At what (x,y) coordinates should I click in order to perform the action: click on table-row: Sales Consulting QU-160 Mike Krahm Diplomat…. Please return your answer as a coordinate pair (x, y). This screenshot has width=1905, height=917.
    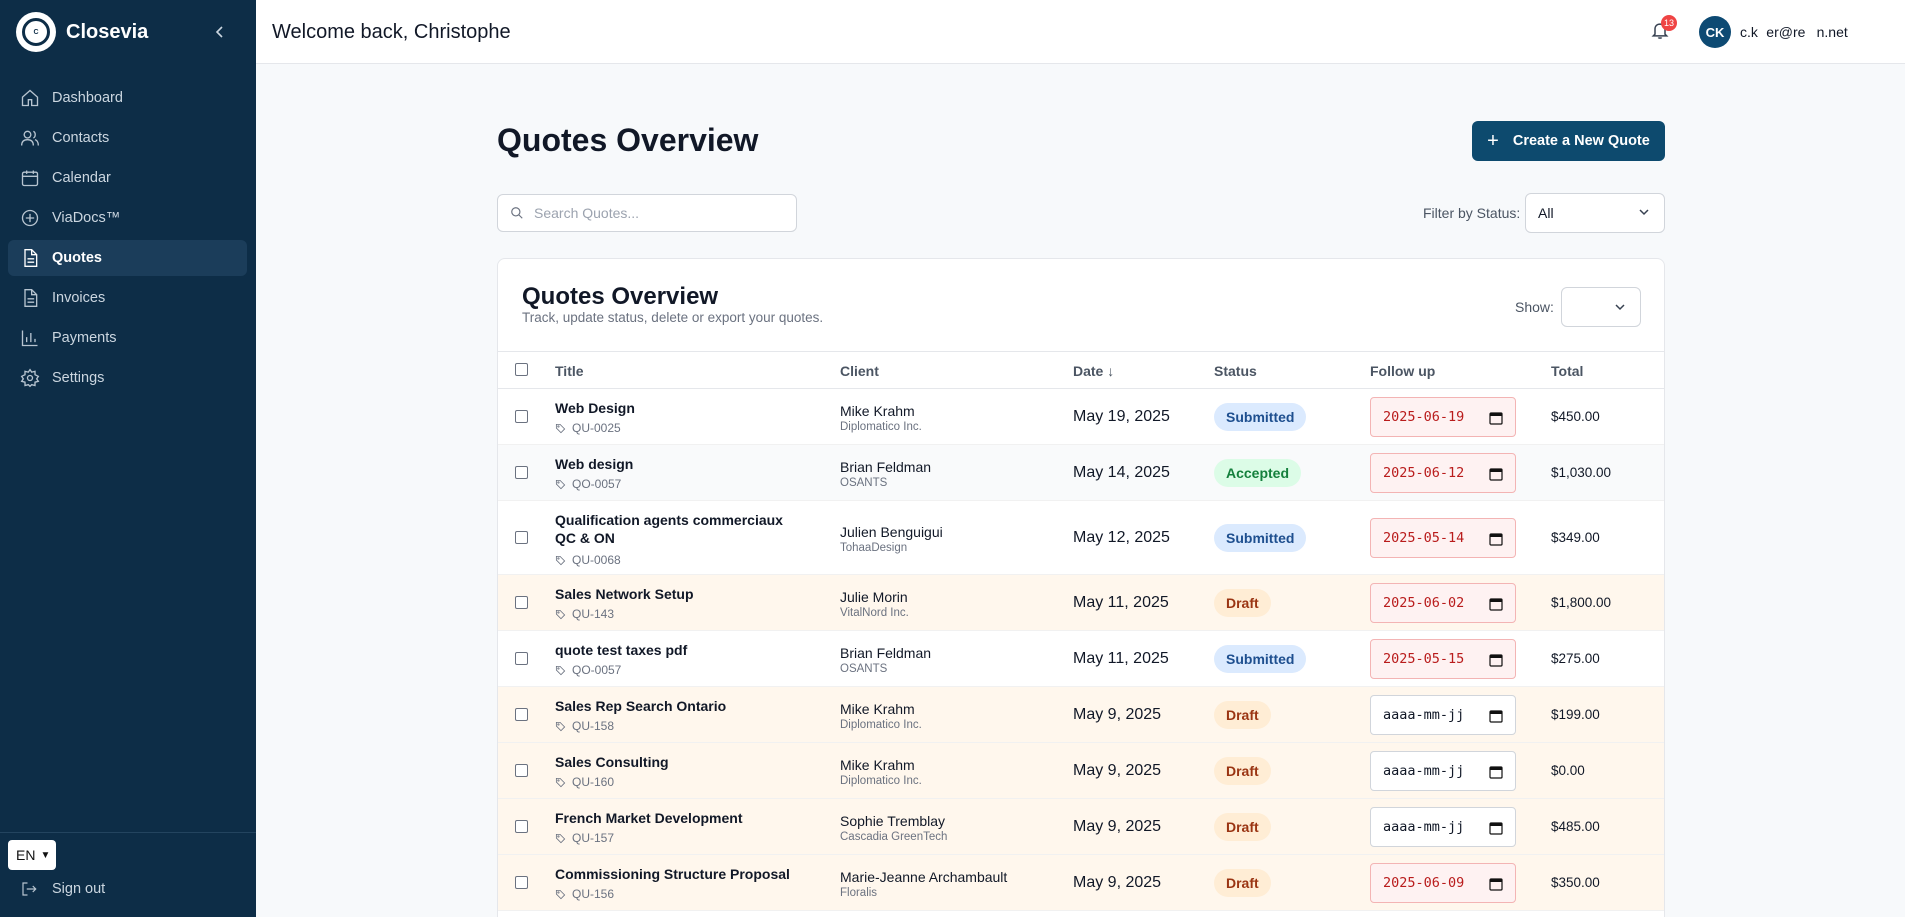
    Looking at the image, I should click on (1081, 771).